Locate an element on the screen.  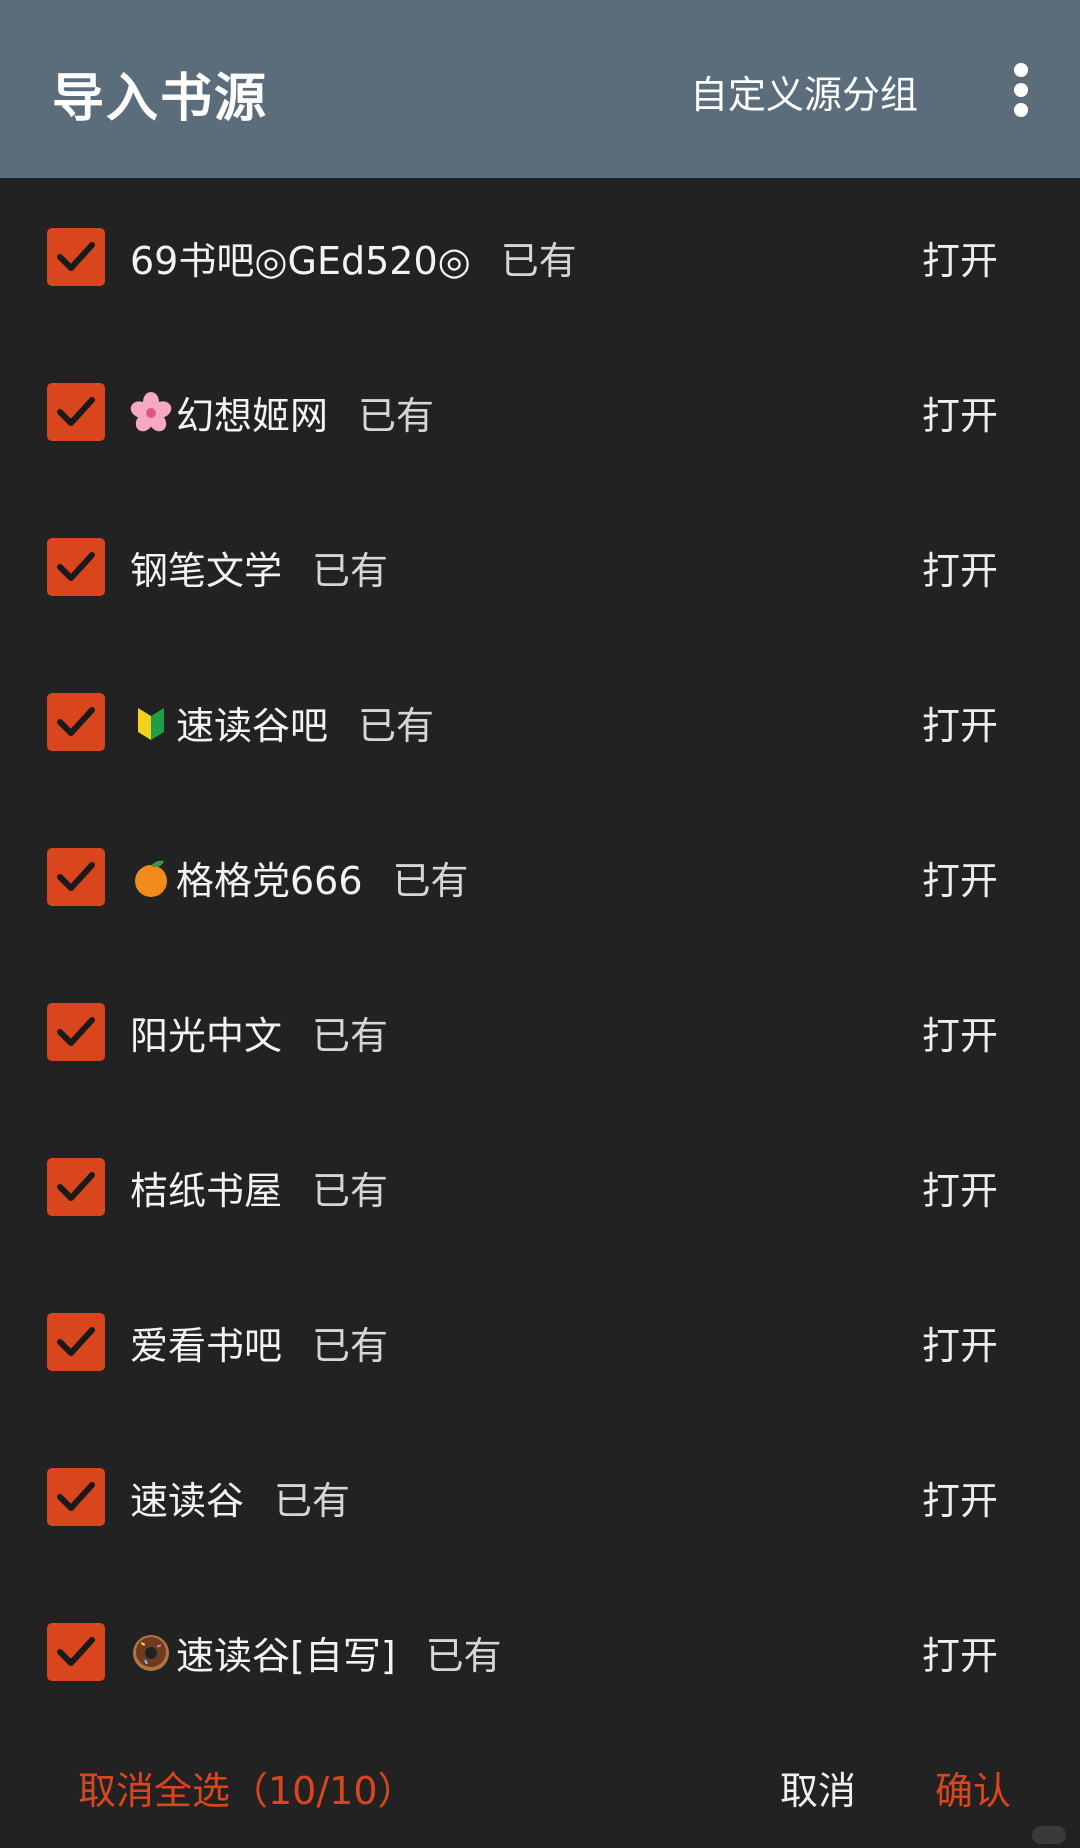
source-name: 钢笔文学 is located at coordinates (206, 571).